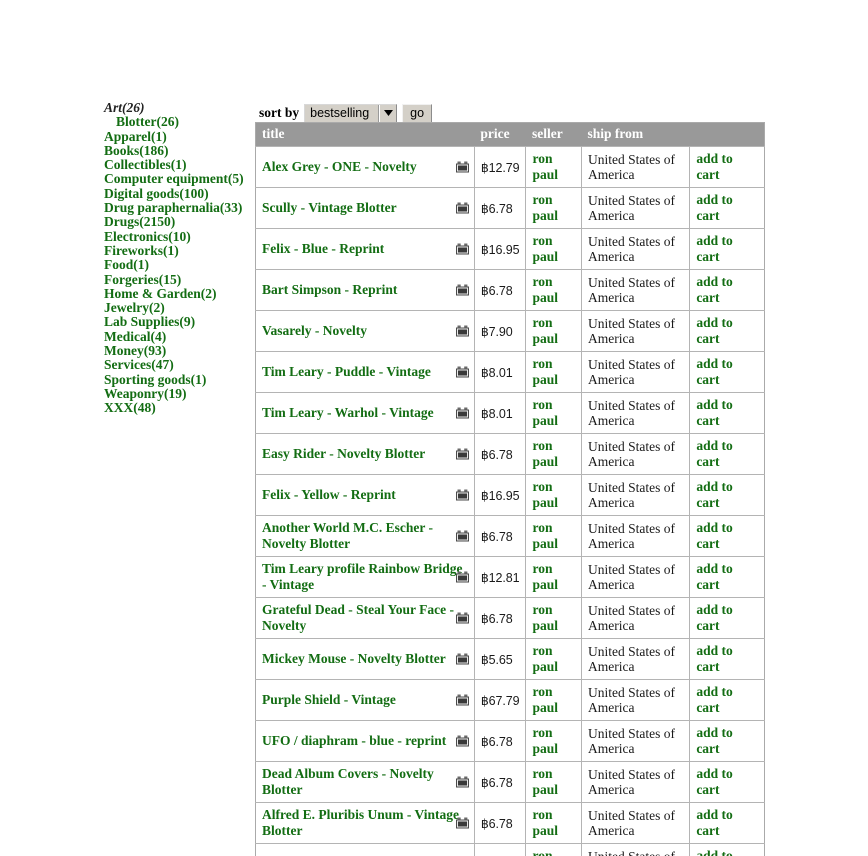  I want to click on sidebar-item-art: Art(26), so click(179, 107).